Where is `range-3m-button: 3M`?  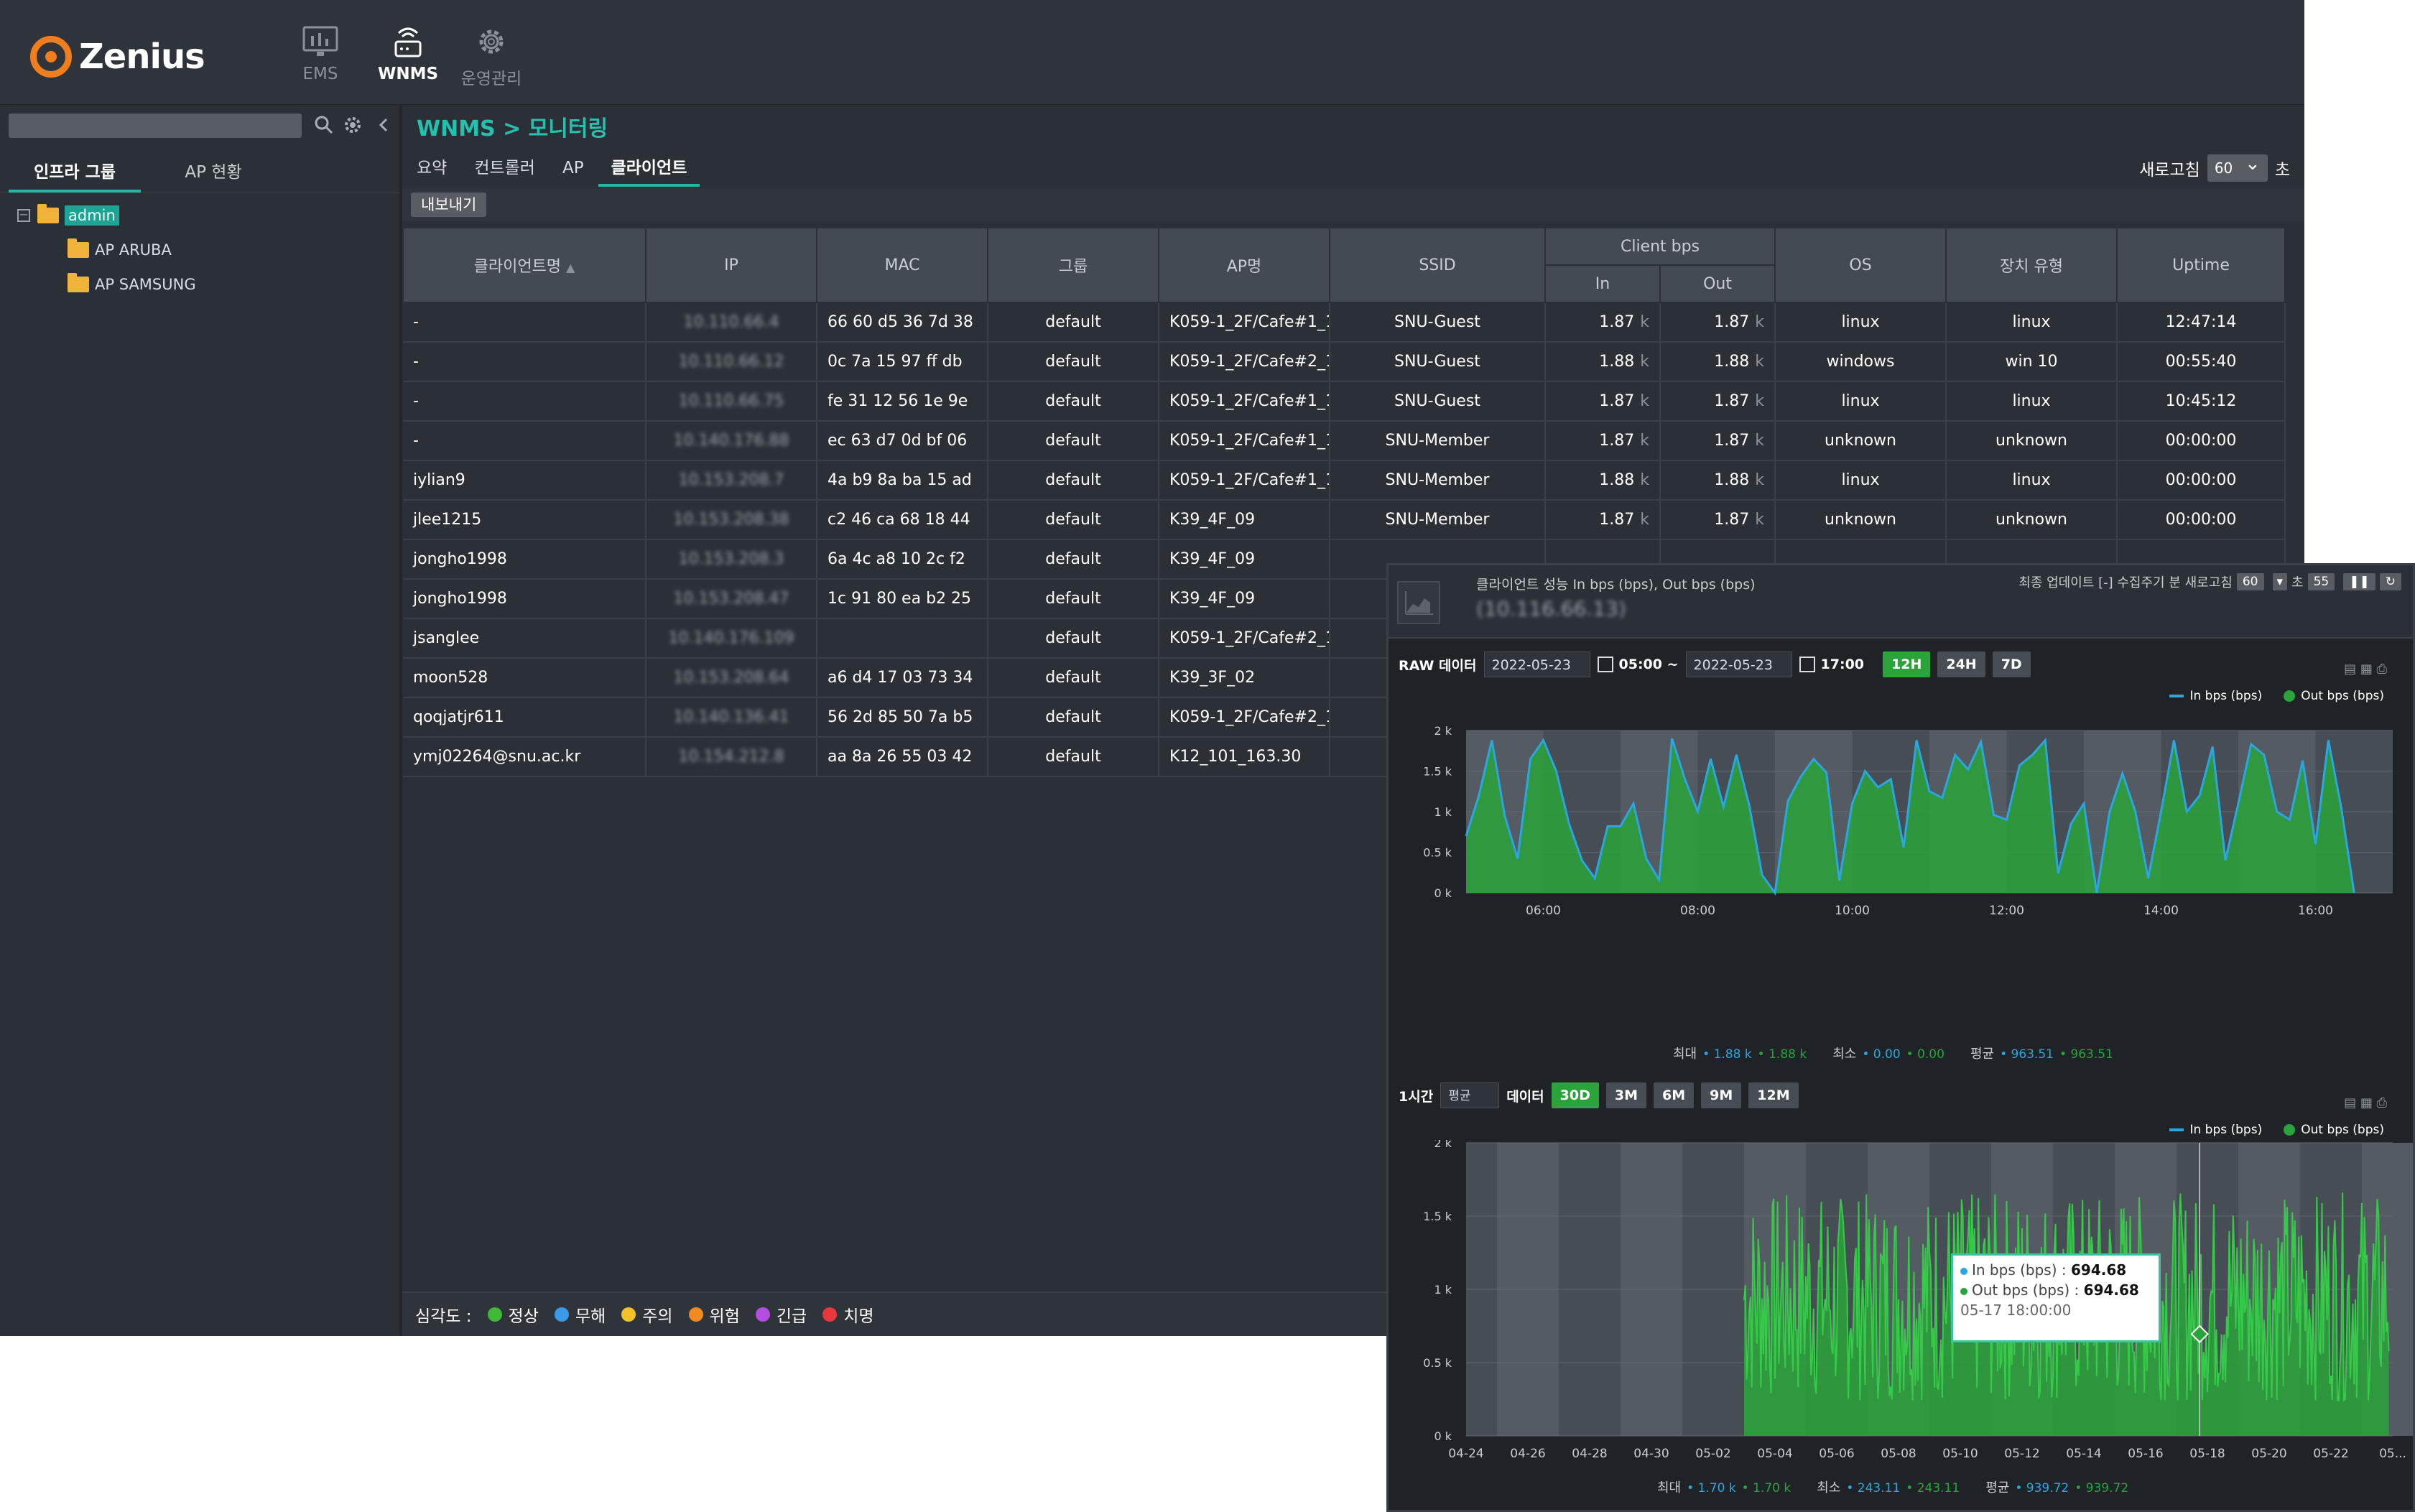 range-3m-button: 3M is located at coordinates (1625, 1095).